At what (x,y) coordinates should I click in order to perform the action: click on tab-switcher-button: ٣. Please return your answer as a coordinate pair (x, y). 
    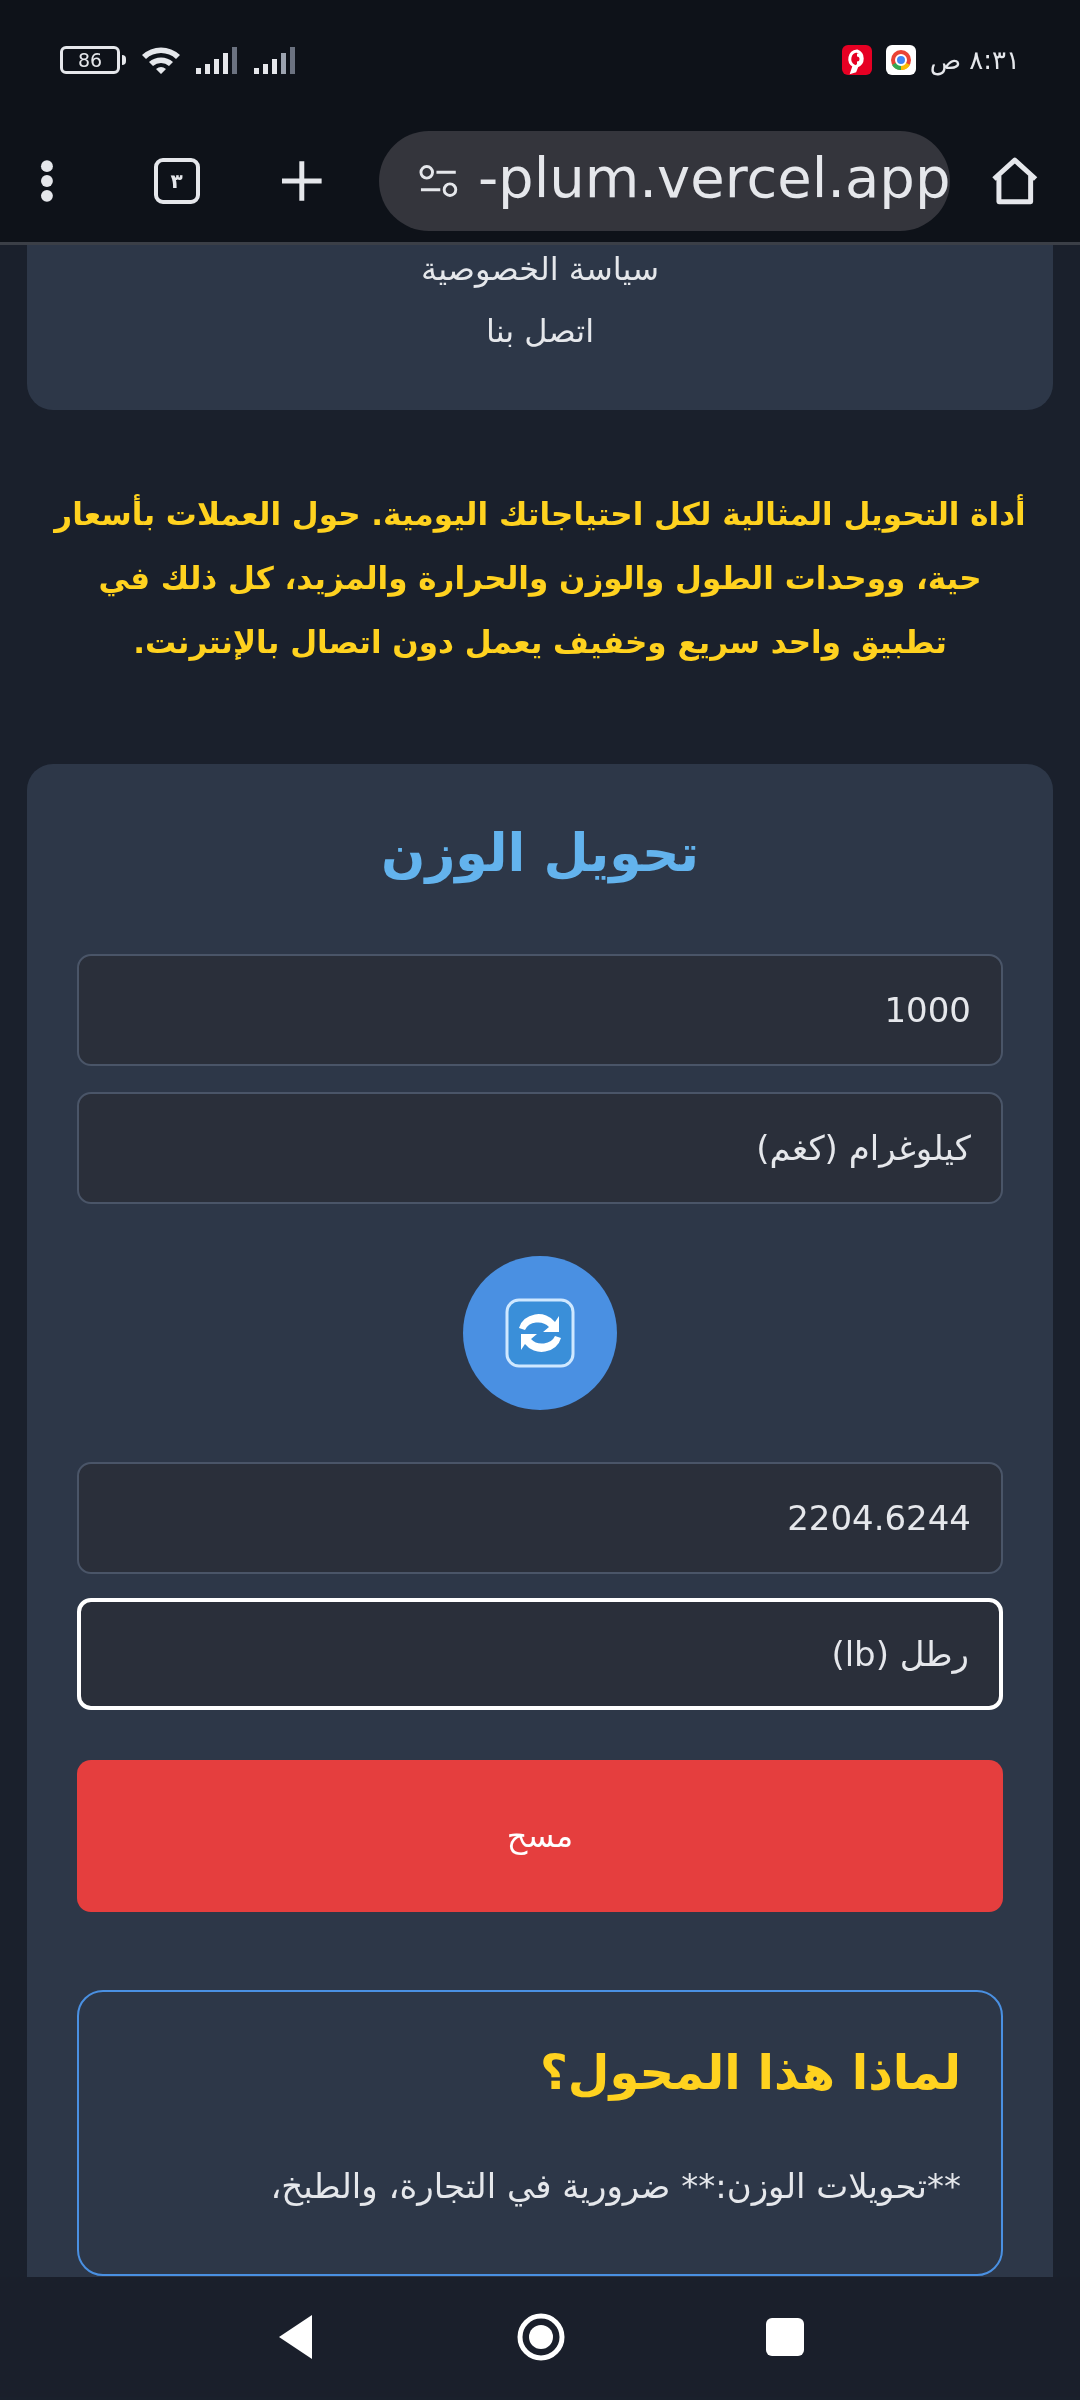
    Looking at the image, I should click on (176, 181).